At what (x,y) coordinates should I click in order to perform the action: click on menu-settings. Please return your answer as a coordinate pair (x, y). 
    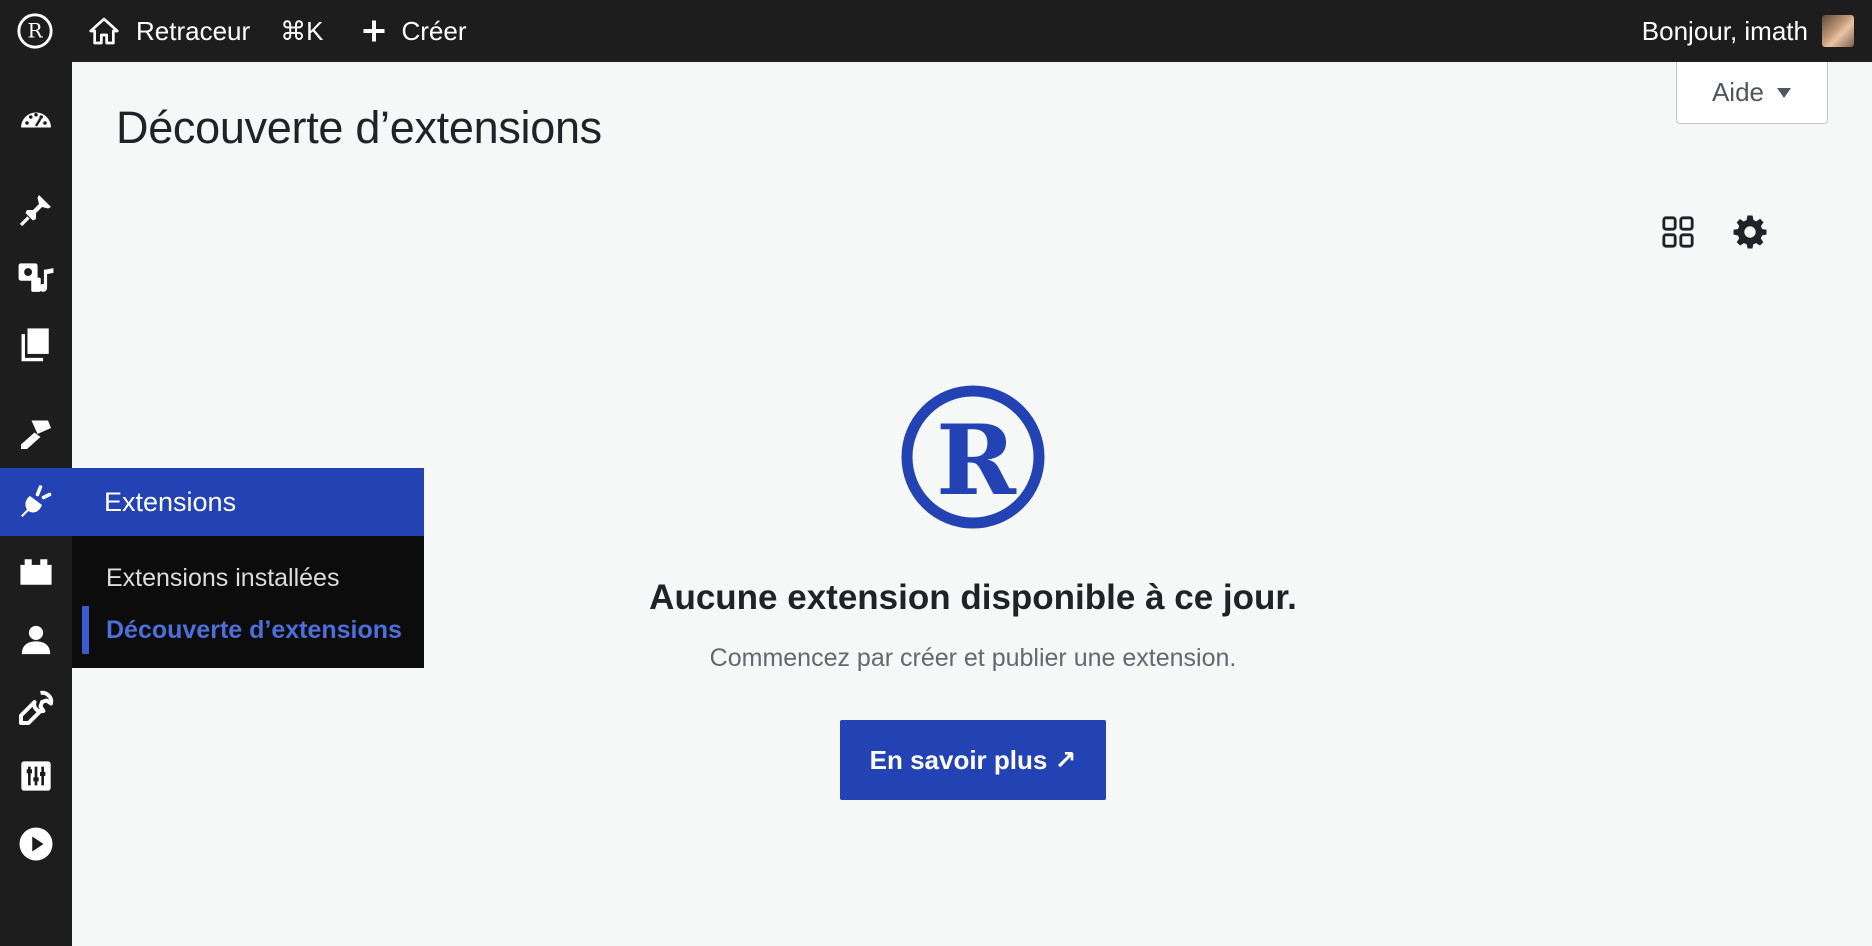
    Looking at the image, I should click on (36, 776).